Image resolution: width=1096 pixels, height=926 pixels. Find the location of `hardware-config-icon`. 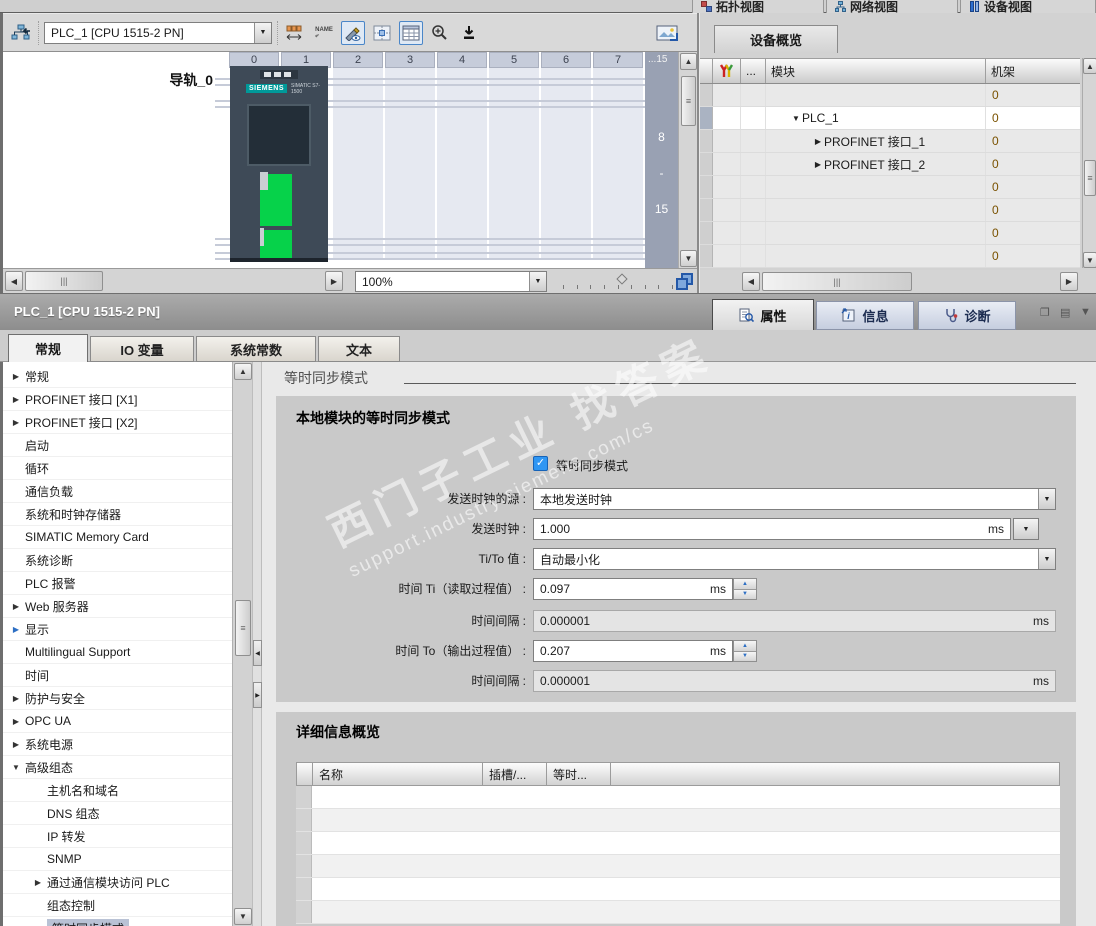

hardware-config-icon is located at coordinates (21, 33).